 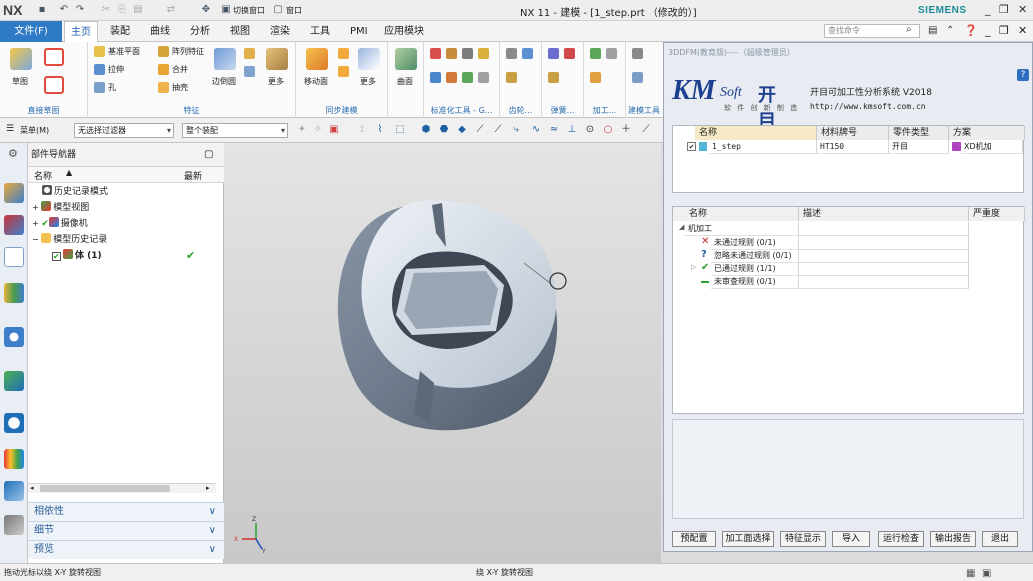 What do you see at coordinates (34, 207) in the screenshot?
I see `expand-icon: +` at bounding box center [34, 207].